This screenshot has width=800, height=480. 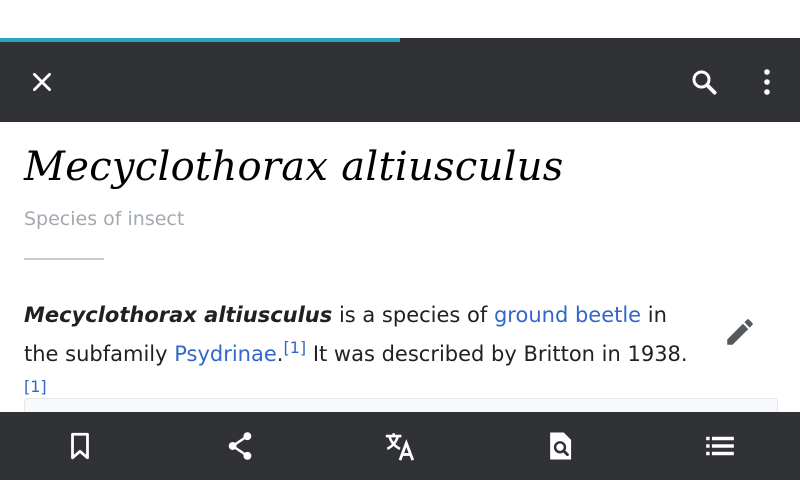 I want to click on contents-list-icon, so click(x=720, y=446).